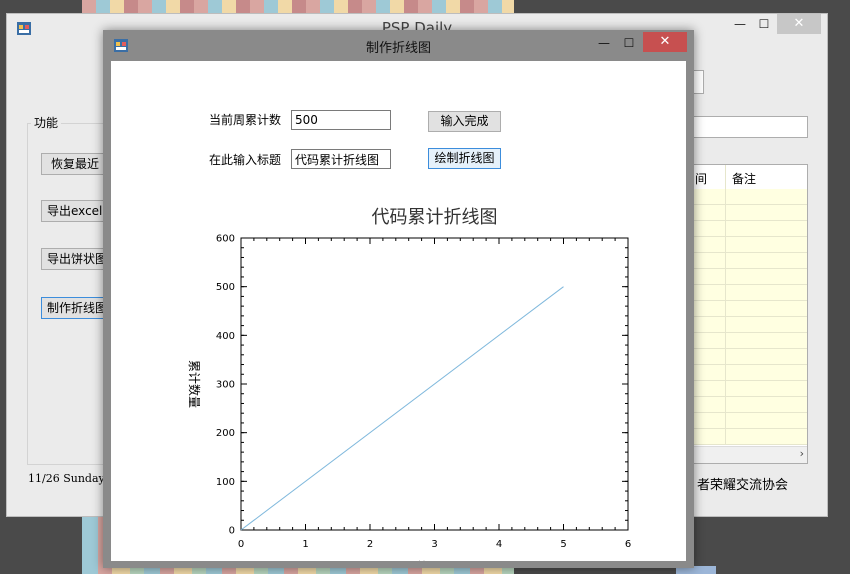 This screenshot has height=574, width=850. Describe the element at coordinates (225, 336) in the screenshot. I see `y-tick-label: 400` at that location.